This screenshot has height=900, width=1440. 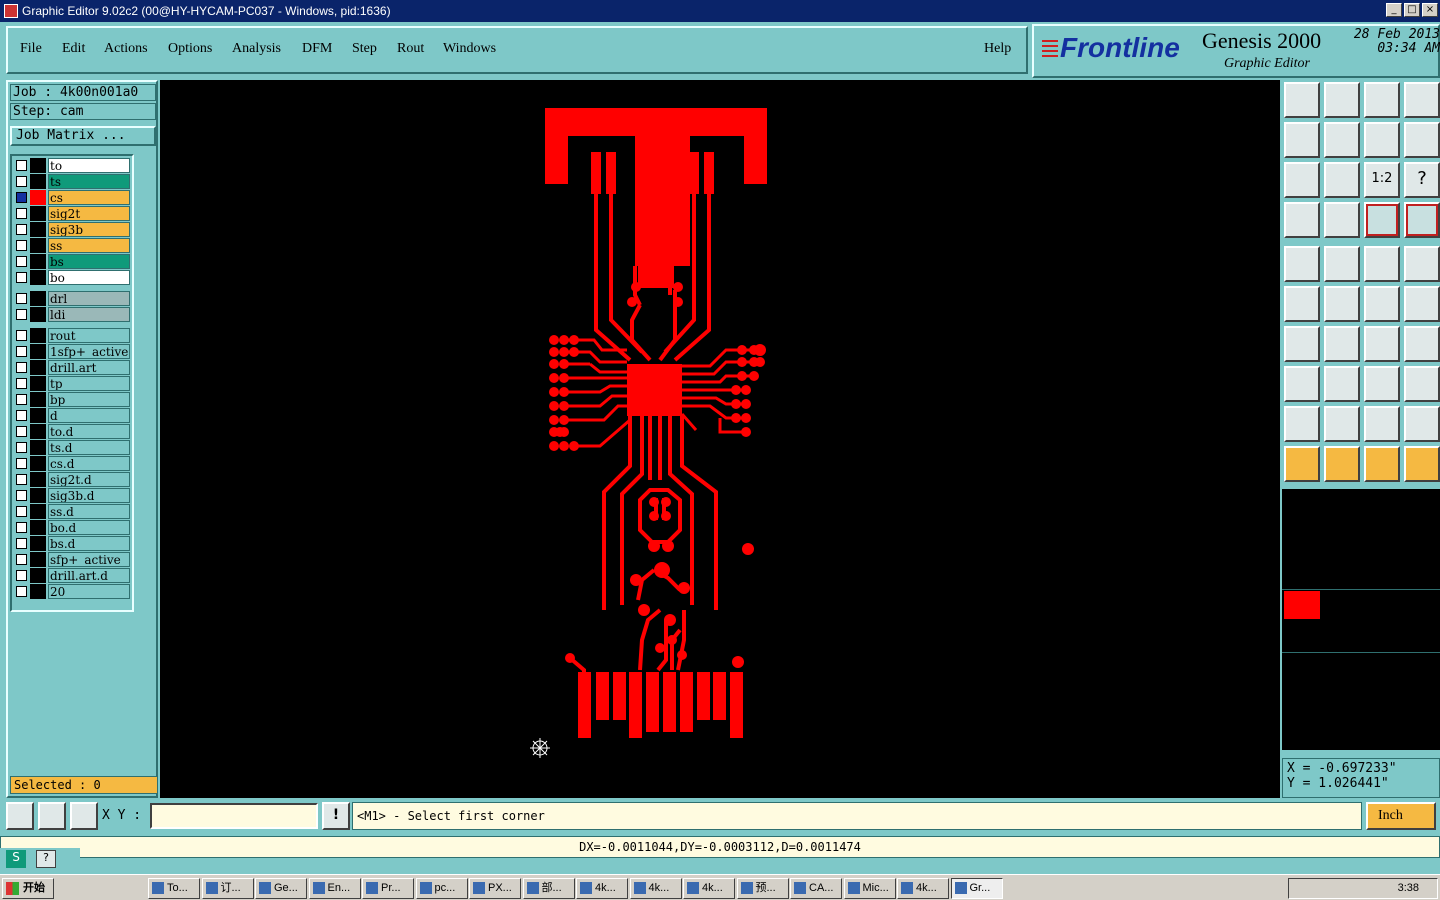 I want to click on layer-row: bs, so click(x=73, y=261).